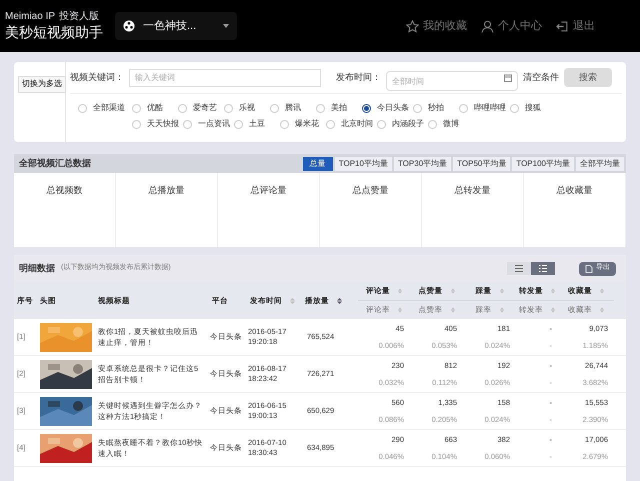  What do you see at coordinates (508, 78) in the screenshot?
I see `calendar-icon` at bounding box center [508, 78].